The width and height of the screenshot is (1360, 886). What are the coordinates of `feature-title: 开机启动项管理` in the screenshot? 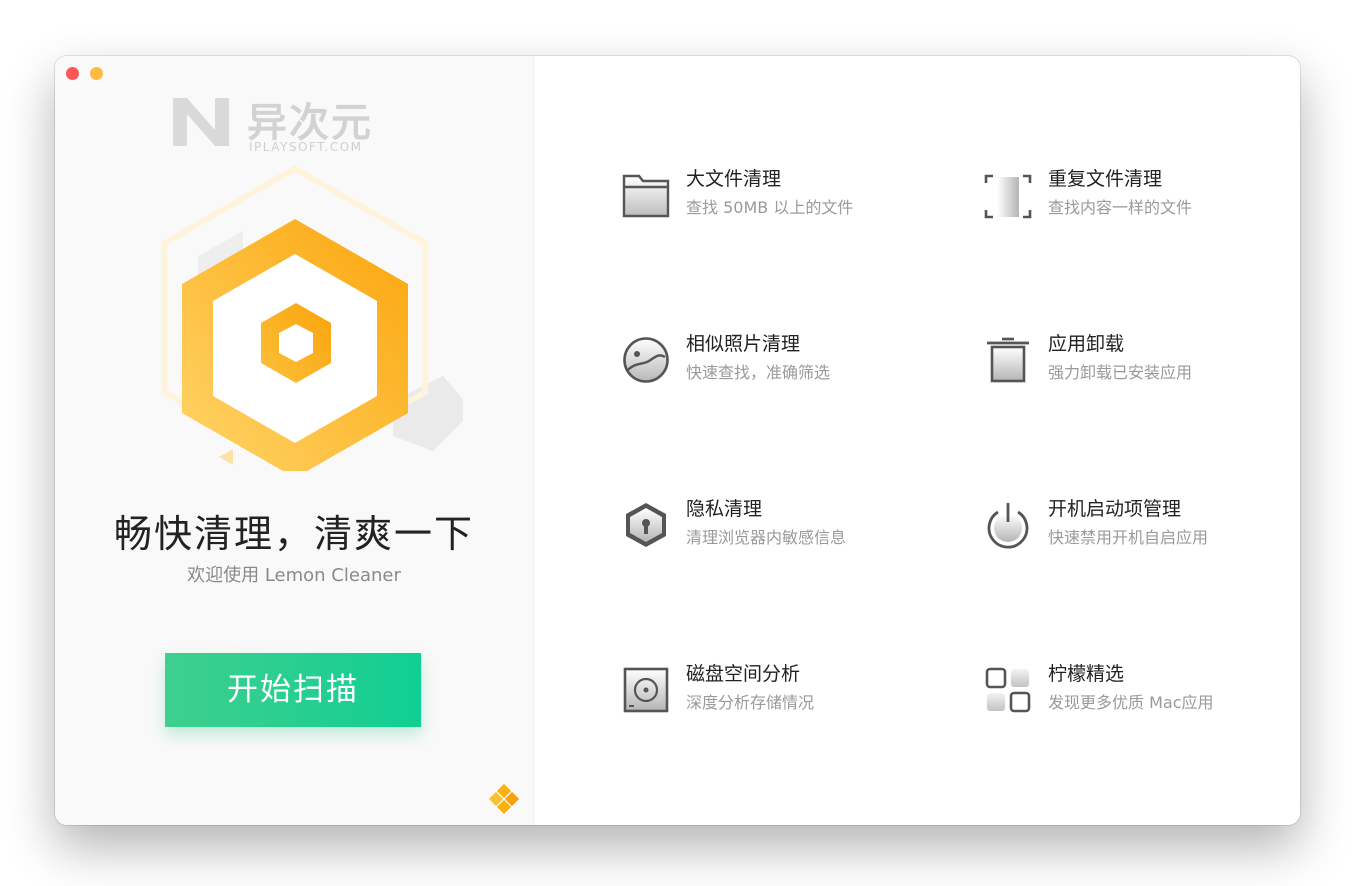 It's located at (1115, 509).